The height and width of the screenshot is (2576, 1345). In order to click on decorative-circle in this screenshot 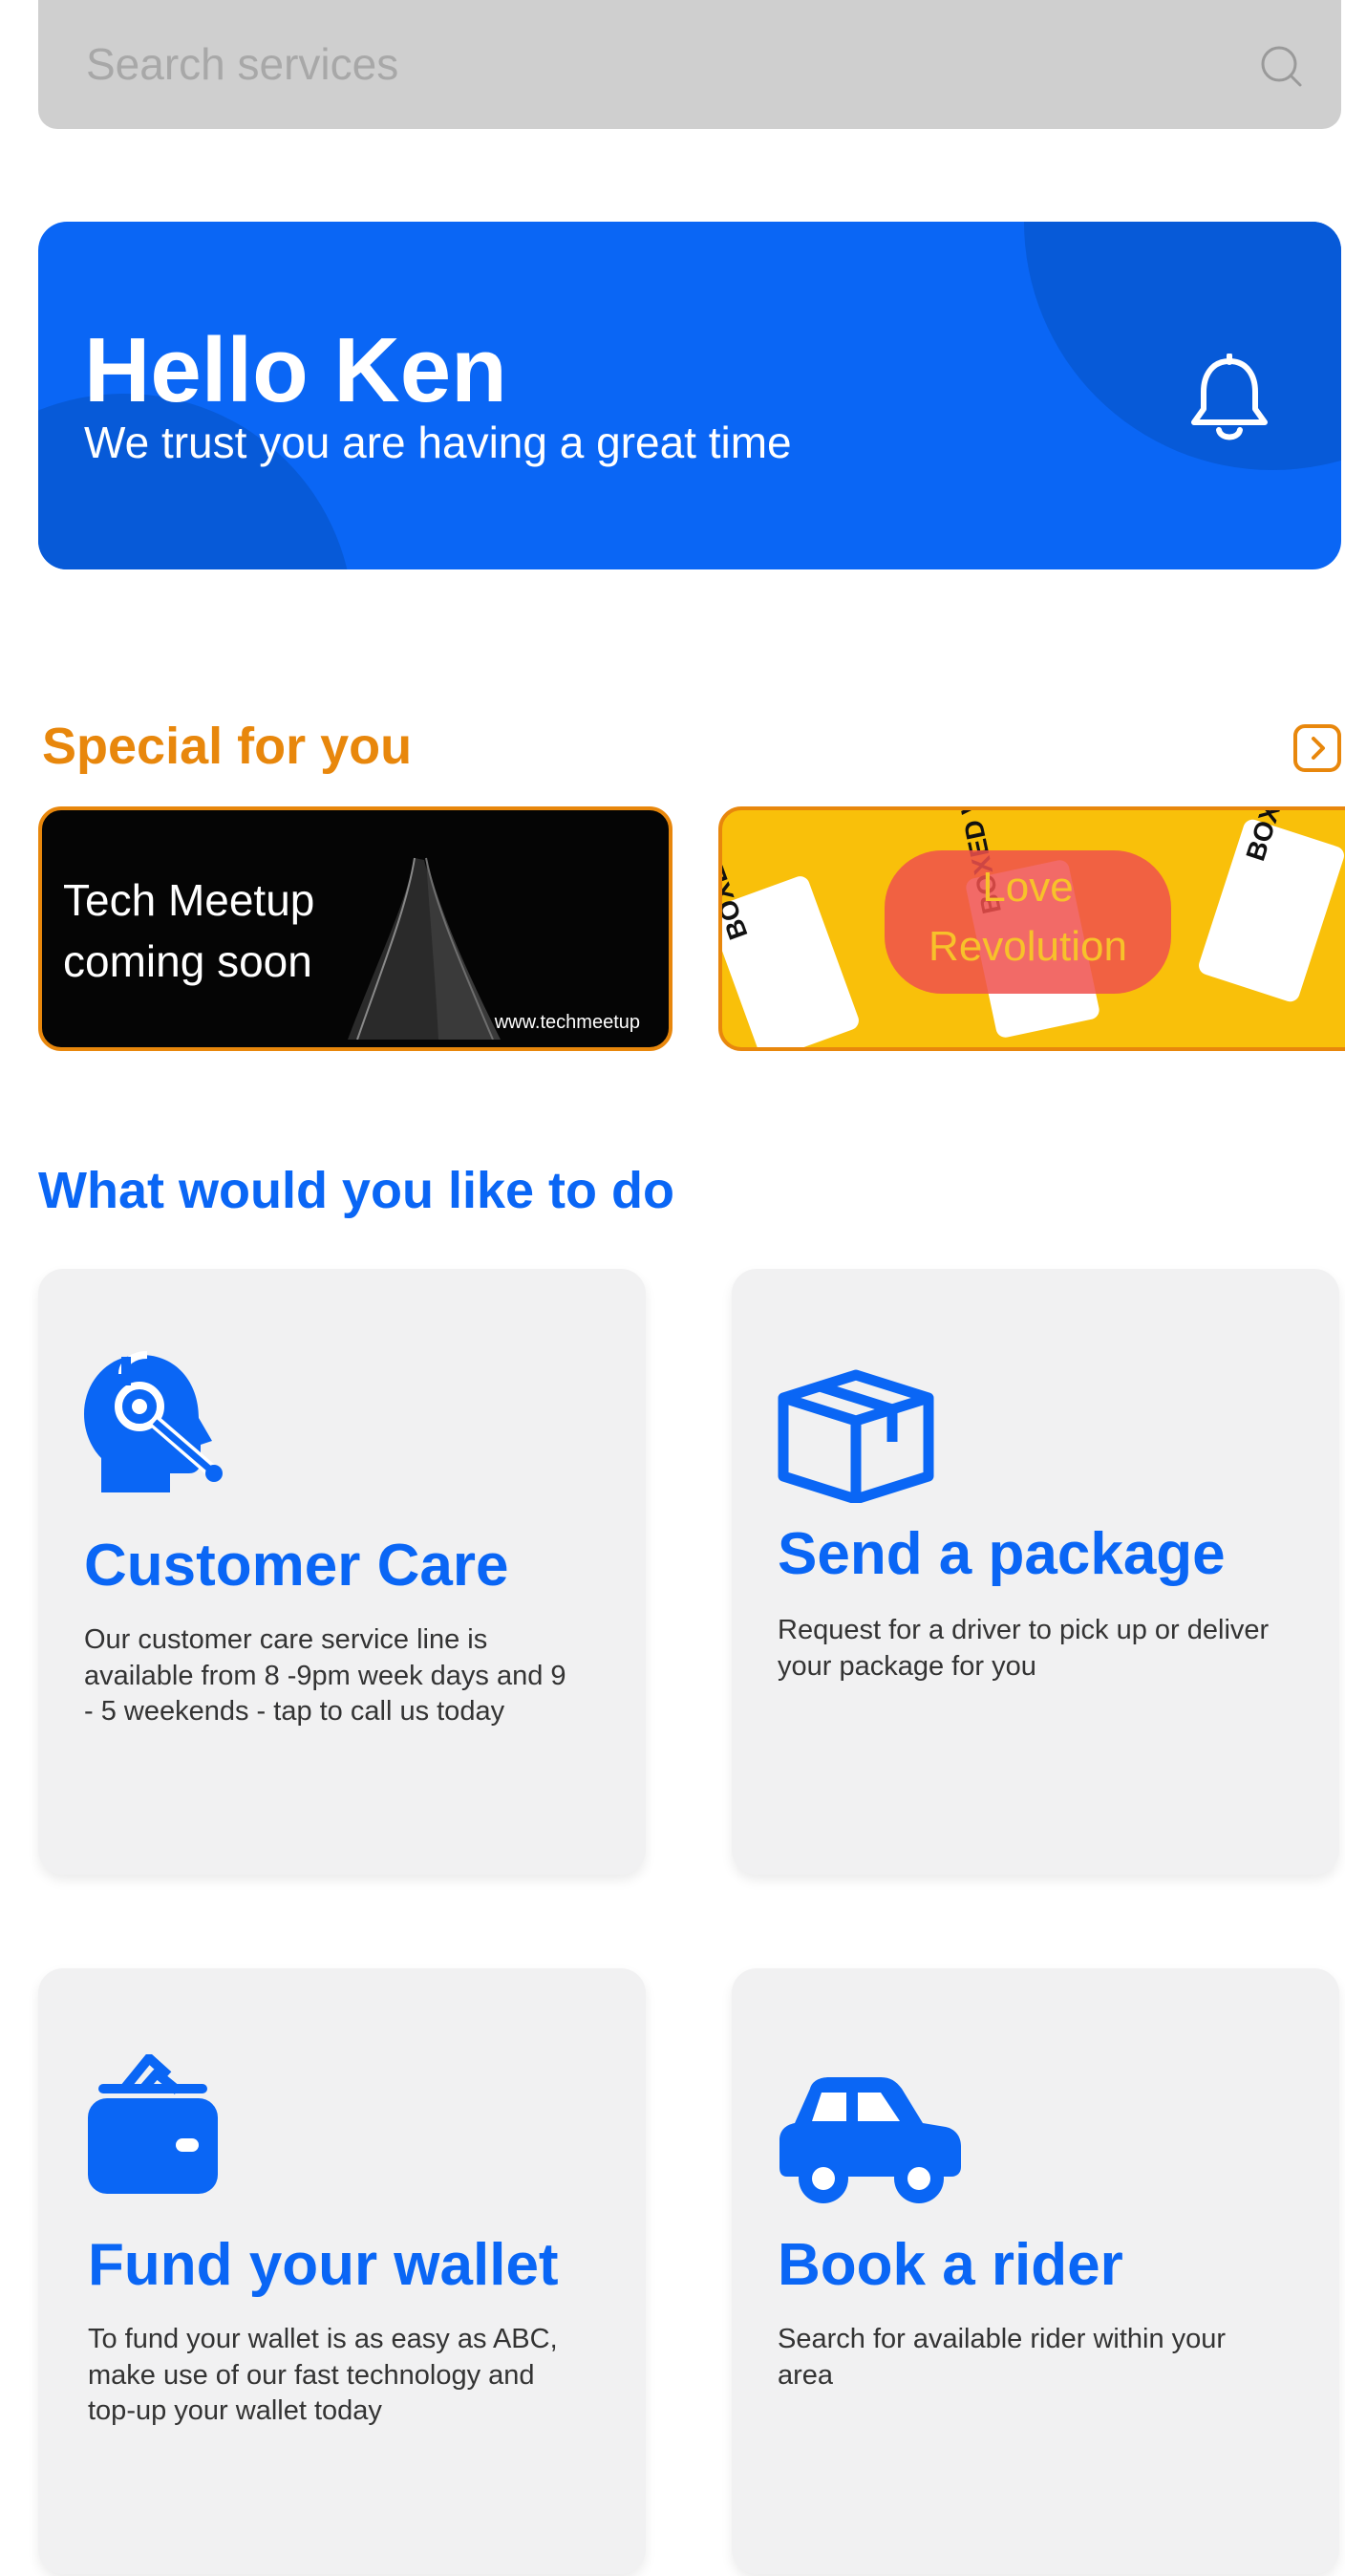, I will do `click(1182, 346)`.